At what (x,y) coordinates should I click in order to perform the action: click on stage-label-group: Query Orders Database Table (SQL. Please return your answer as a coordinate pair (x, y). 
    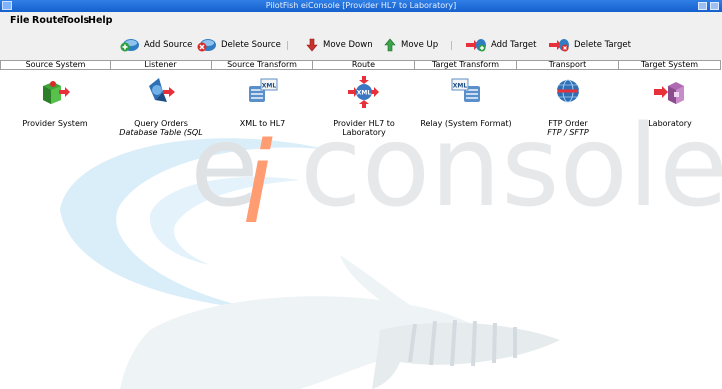
    Looking at the image, I should click on (161, 128).